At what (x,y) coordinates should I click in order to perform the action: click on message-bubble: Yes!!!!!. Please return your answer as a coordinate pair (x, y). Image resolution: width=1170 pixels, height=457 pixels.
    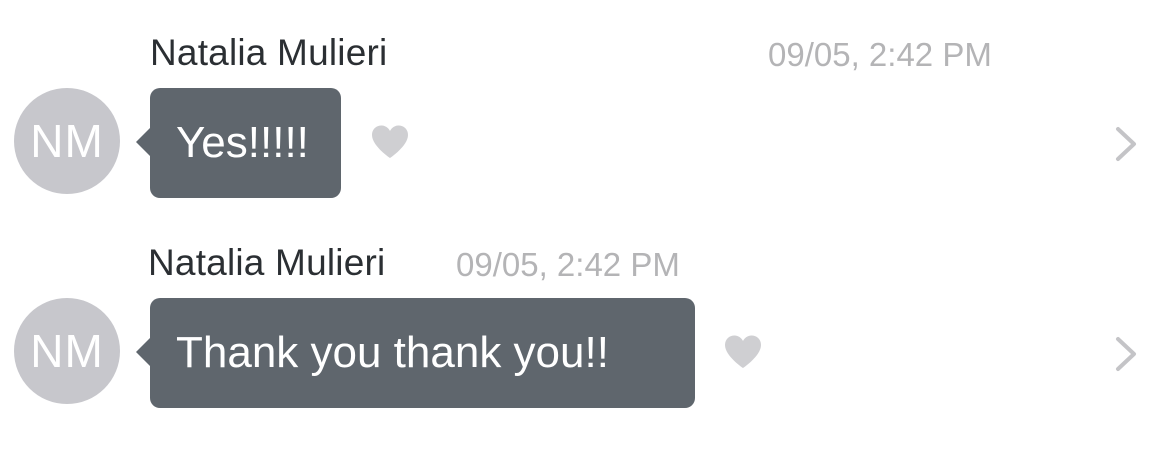
    Looking at the image, I should click on (238, 143).